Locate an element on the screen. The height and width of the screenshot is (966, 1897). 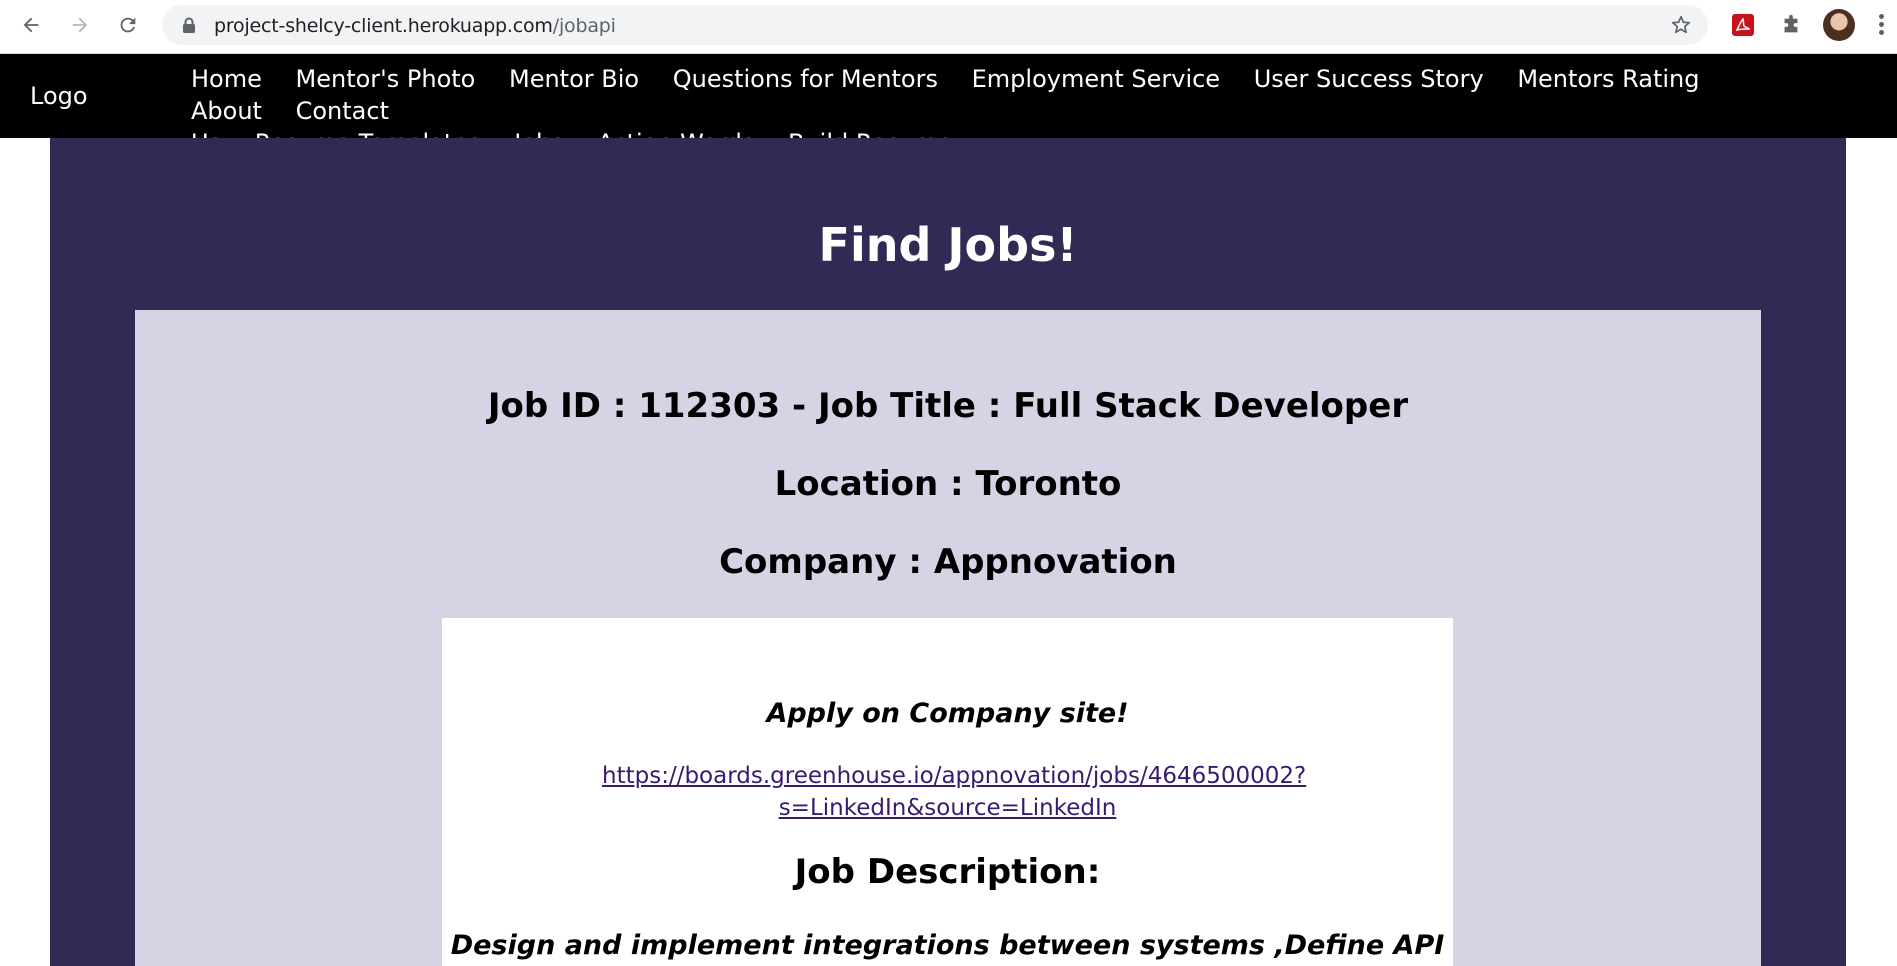
nav-item-mentor-bio: Mentor Bio is located at coordinates (574, 79).